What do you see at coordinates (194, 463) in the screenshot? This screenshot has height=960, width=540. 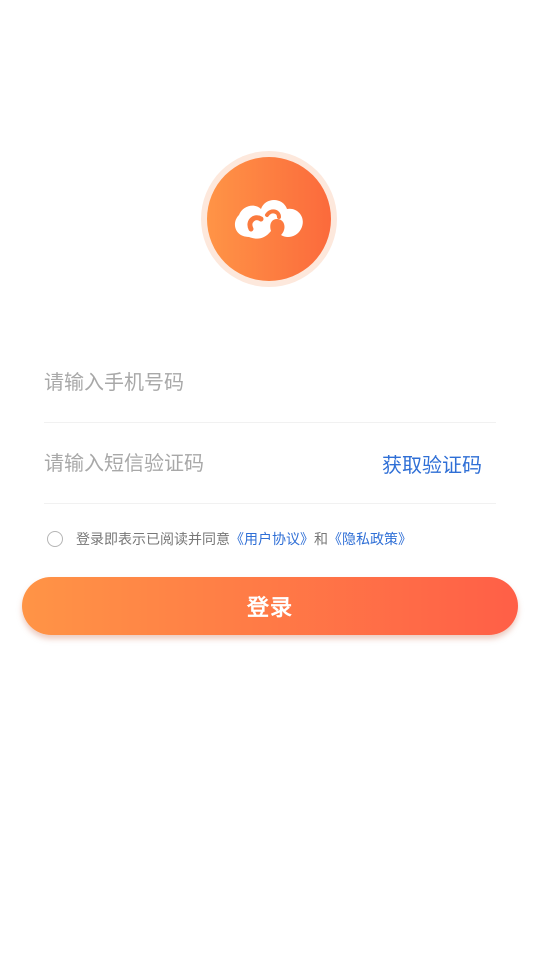 I see `sms-code-input` at bounding box center [194, 463].